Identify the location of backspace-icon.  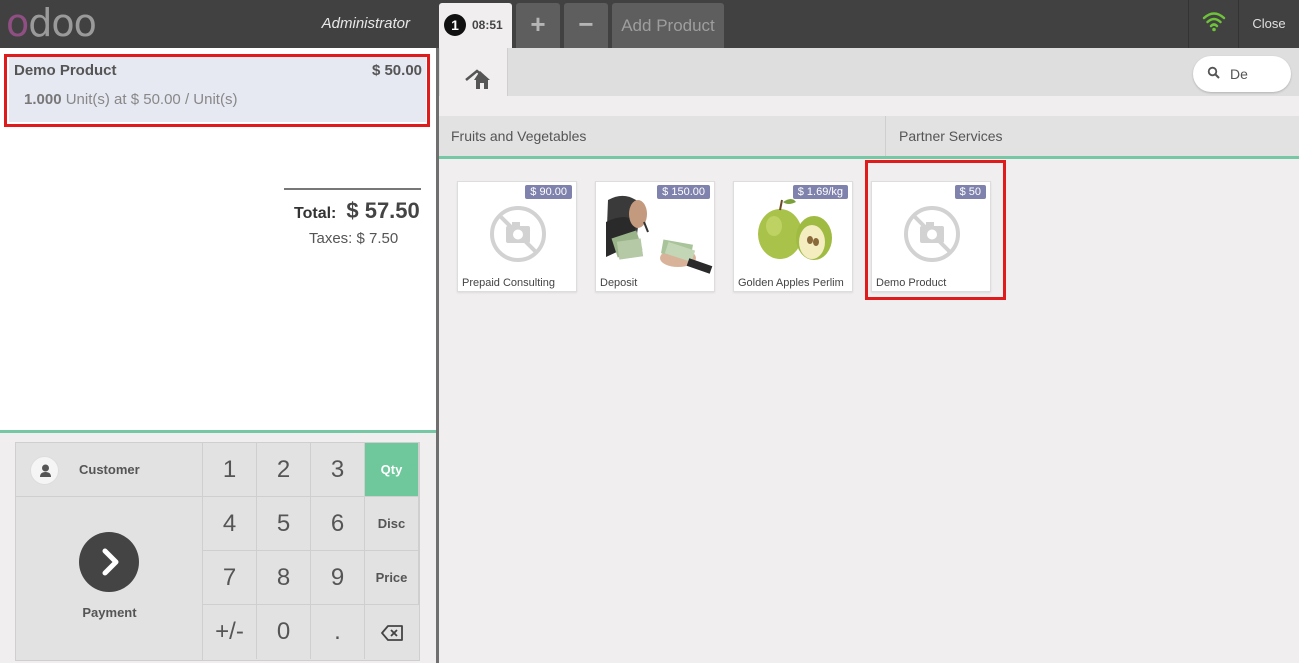
(392, 632).